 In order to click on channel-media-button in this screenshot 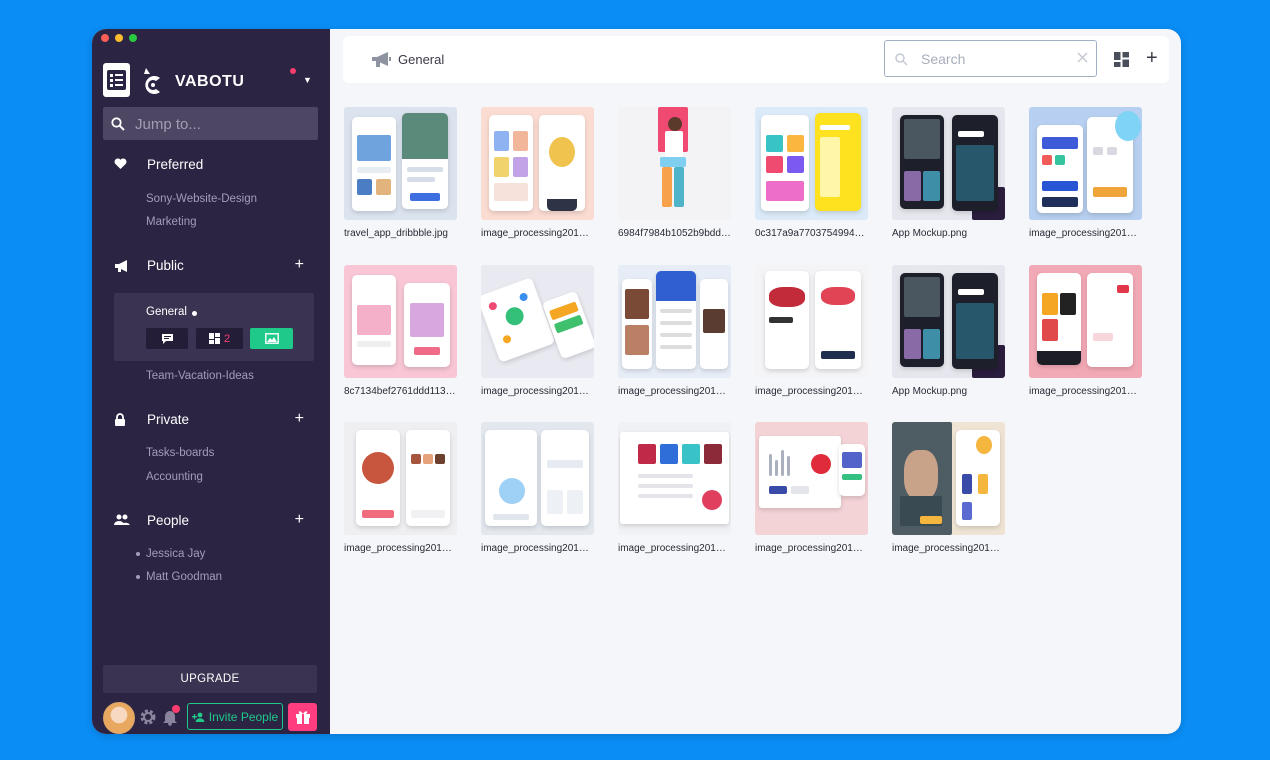, I will do `click(271, 338)`.